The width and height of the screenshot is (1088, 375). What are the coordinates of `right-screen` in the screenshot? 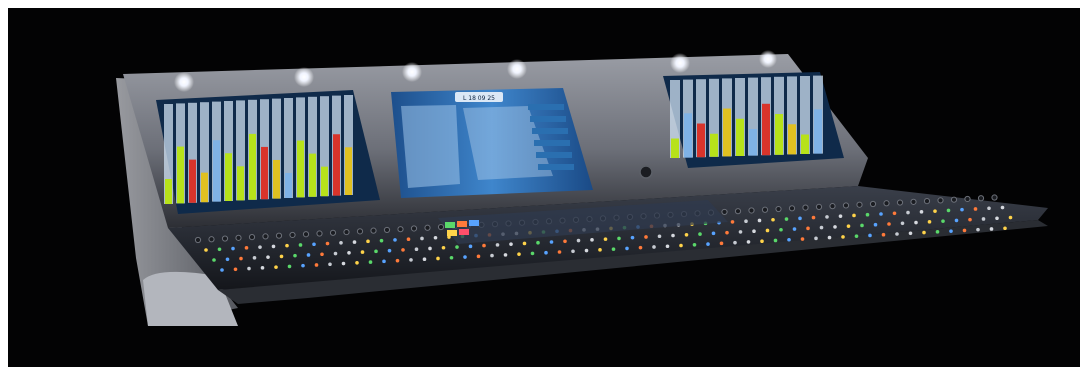 It's located at (753, 120).